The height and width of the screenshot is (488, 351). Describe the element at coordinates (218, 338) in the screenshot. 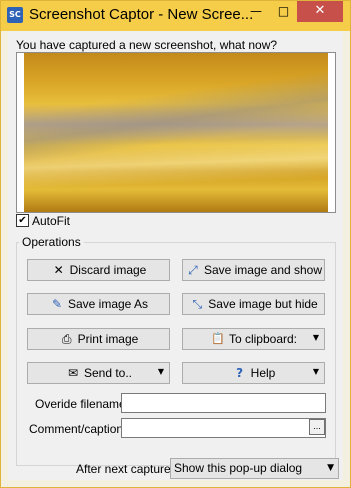

I see `clipboard-icon: 📋` at that location.